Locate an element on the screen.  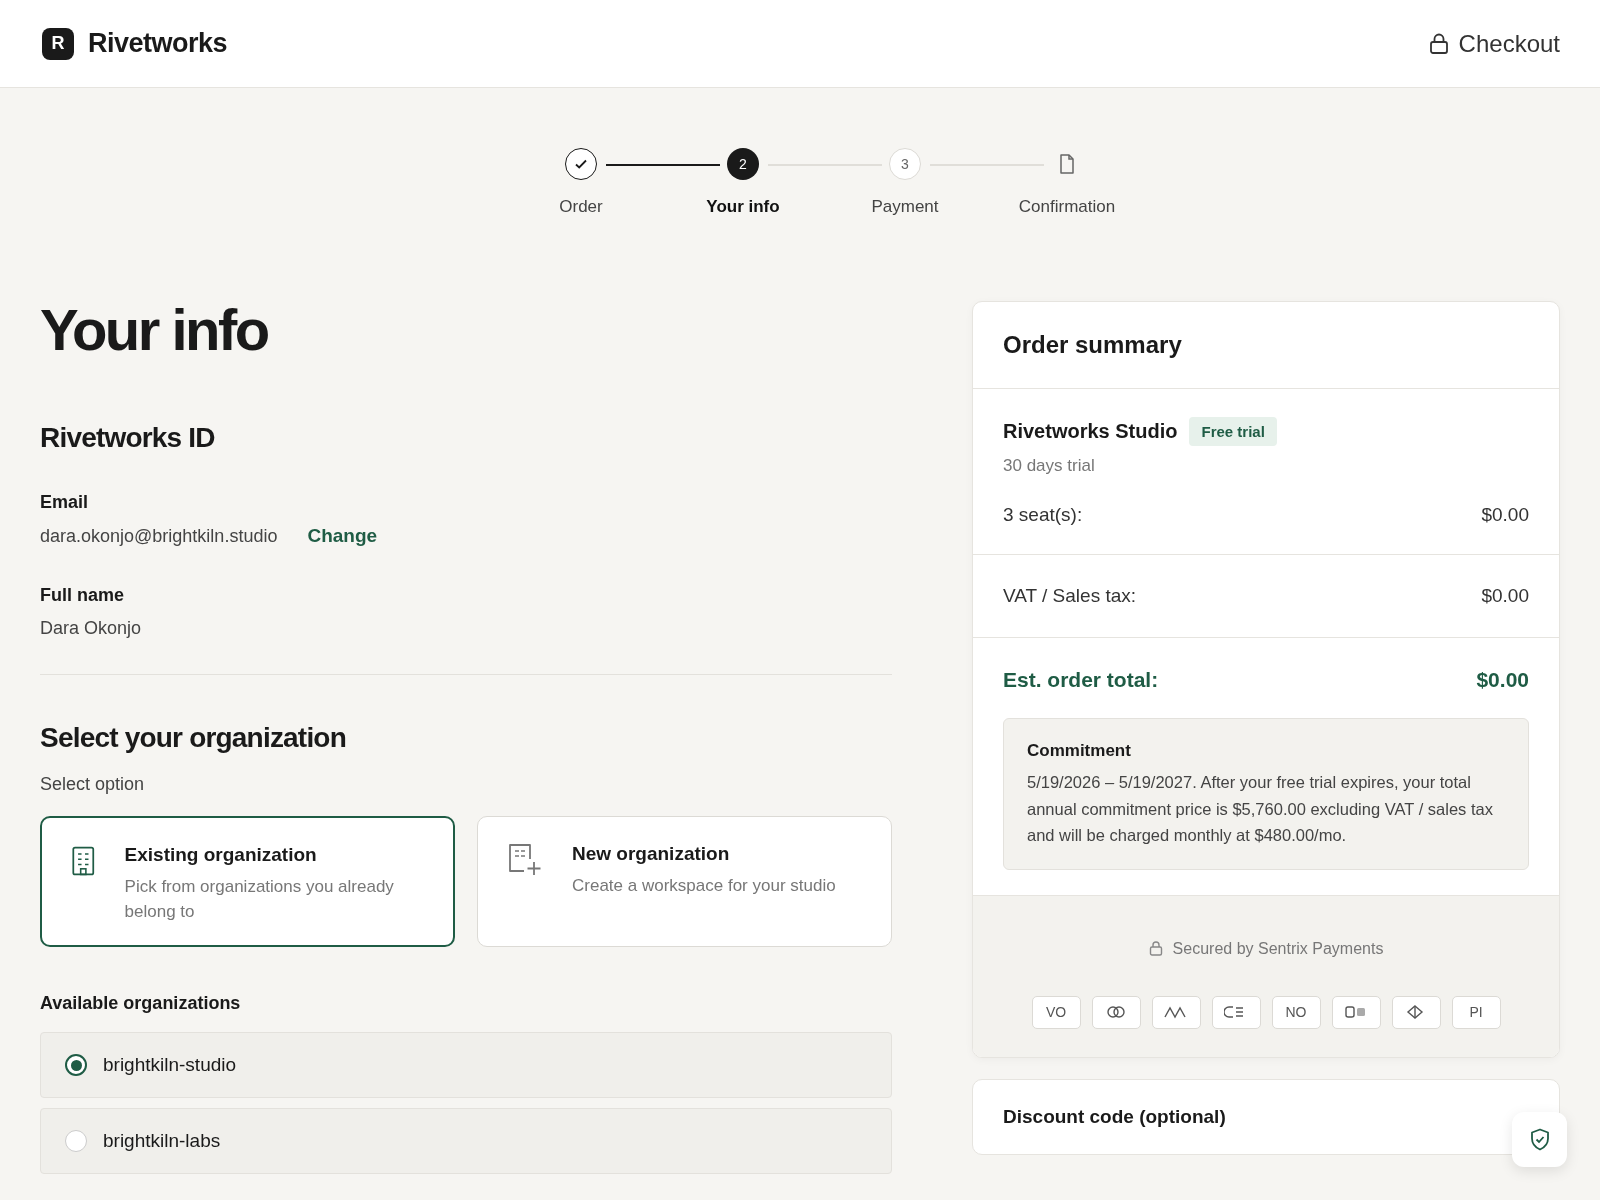
field-value: dara.okonjo@brightkiln.studio is located at coordinates (159, 536).